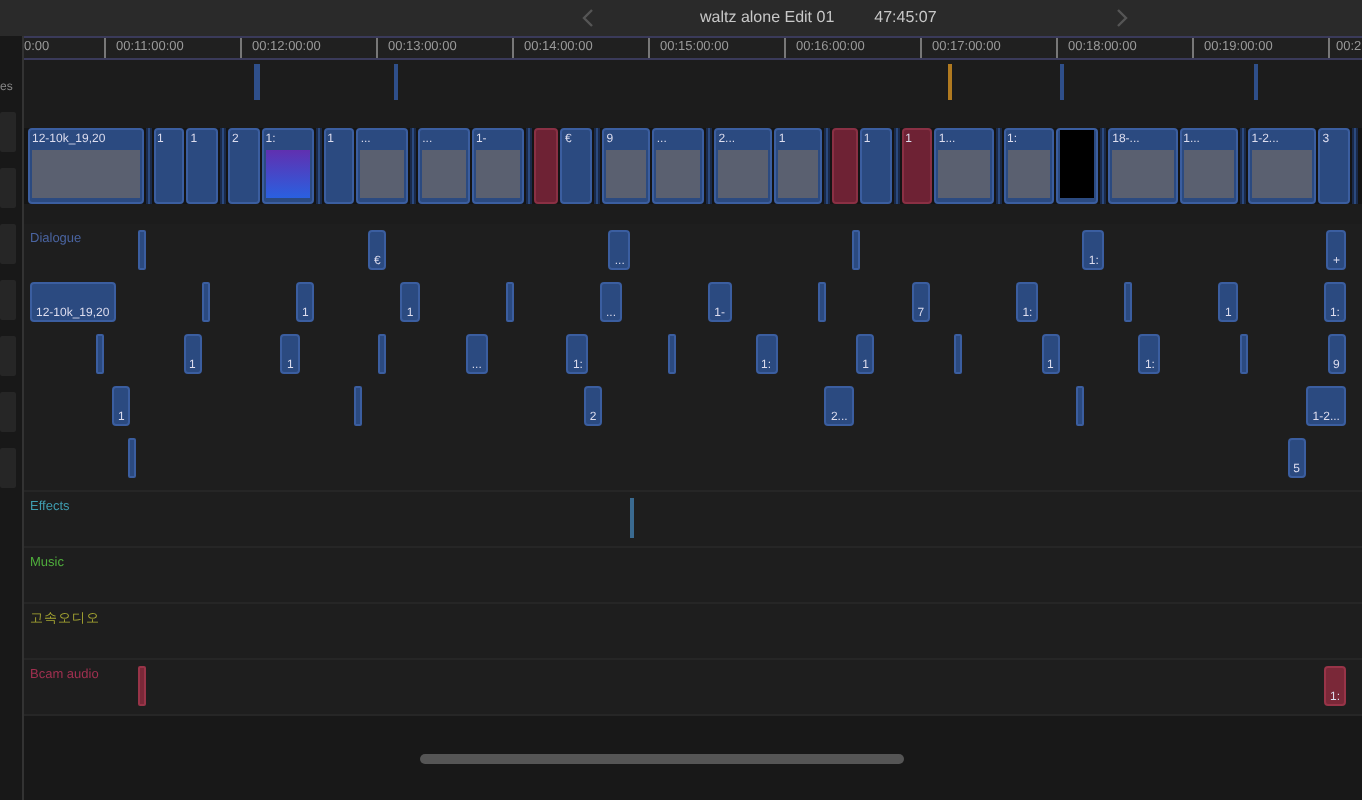 This screenshot has width=1362, height=800. I want to click on blank-frame, so click(1077, 164).